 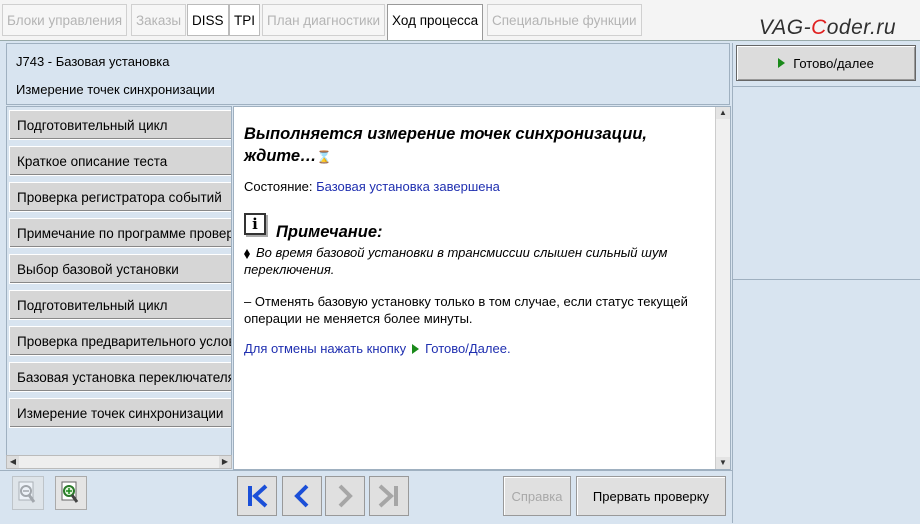 I want to click on status-line: Состояние: Базовая установка завершена, so click(x=372, y=186).